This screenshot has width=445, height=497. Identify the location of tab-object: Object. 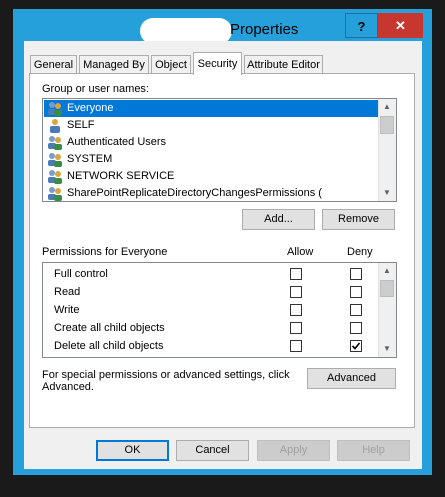
(171, 64).